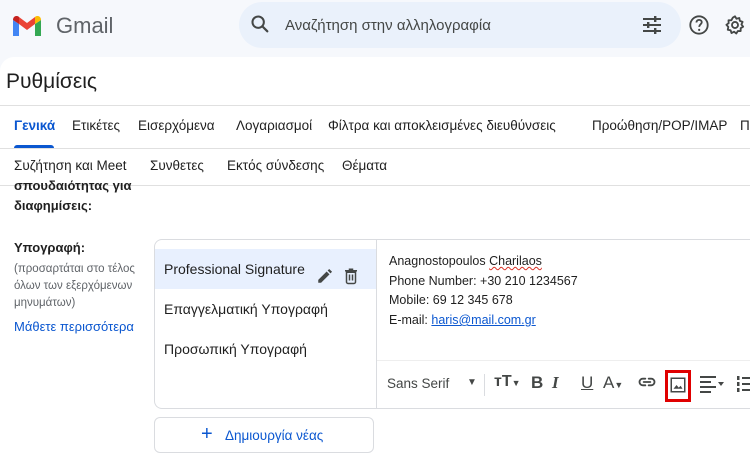 The image size is (750, 464). I want to click on formatting-toolbar: Sans Serif ▼ тT▼ B I U A▼, so click(563, 385).